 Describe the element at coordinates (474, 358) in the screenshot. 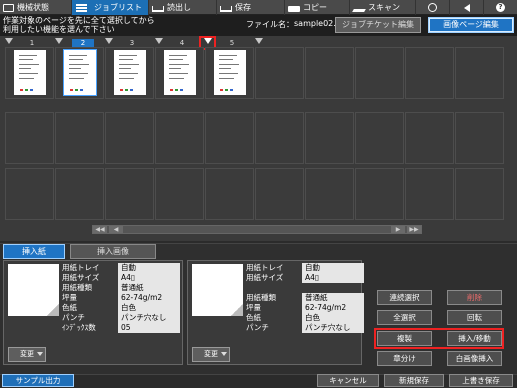

I see `blank-image-insert-button: 白画像挿入` at that location.